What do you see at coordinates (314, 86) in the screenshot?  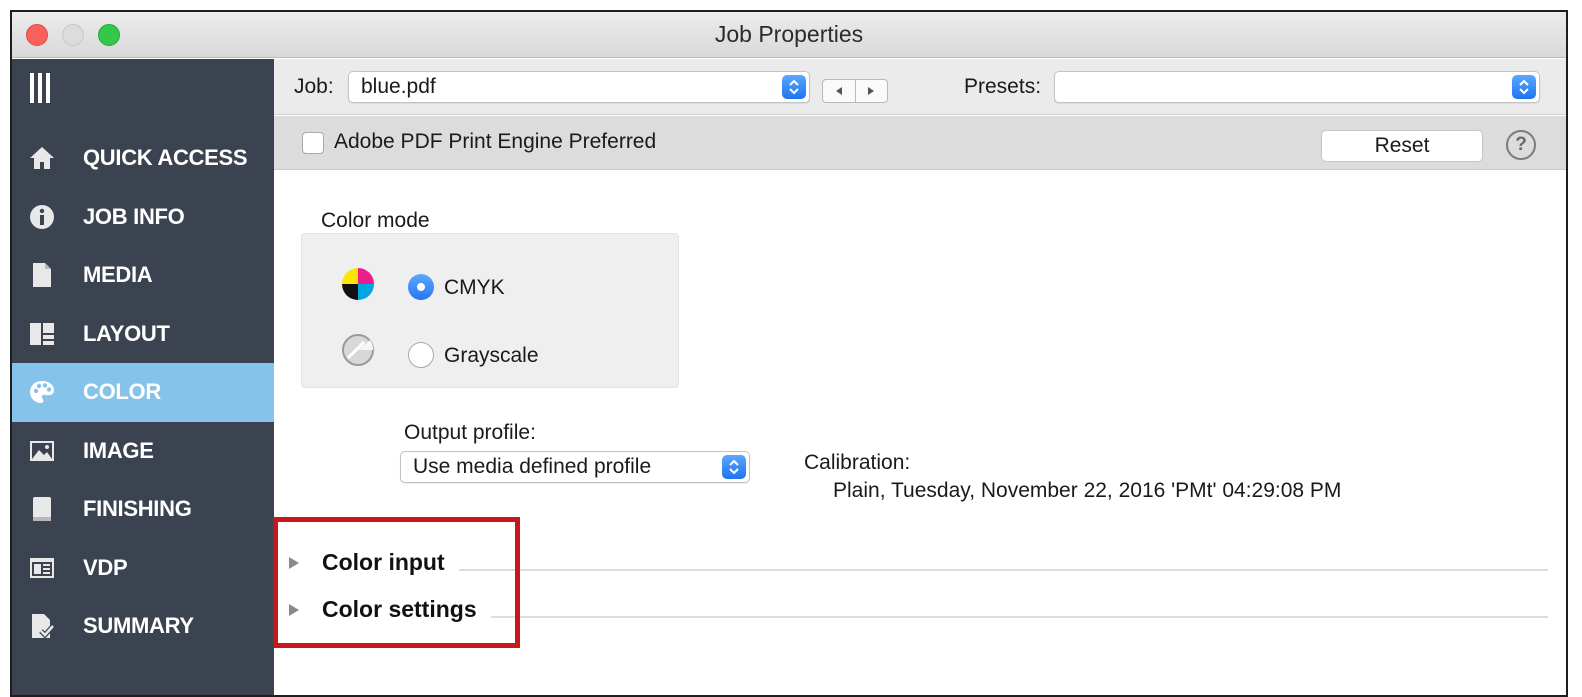 I see `job-label: Job:` at bounding box center [314, 86].